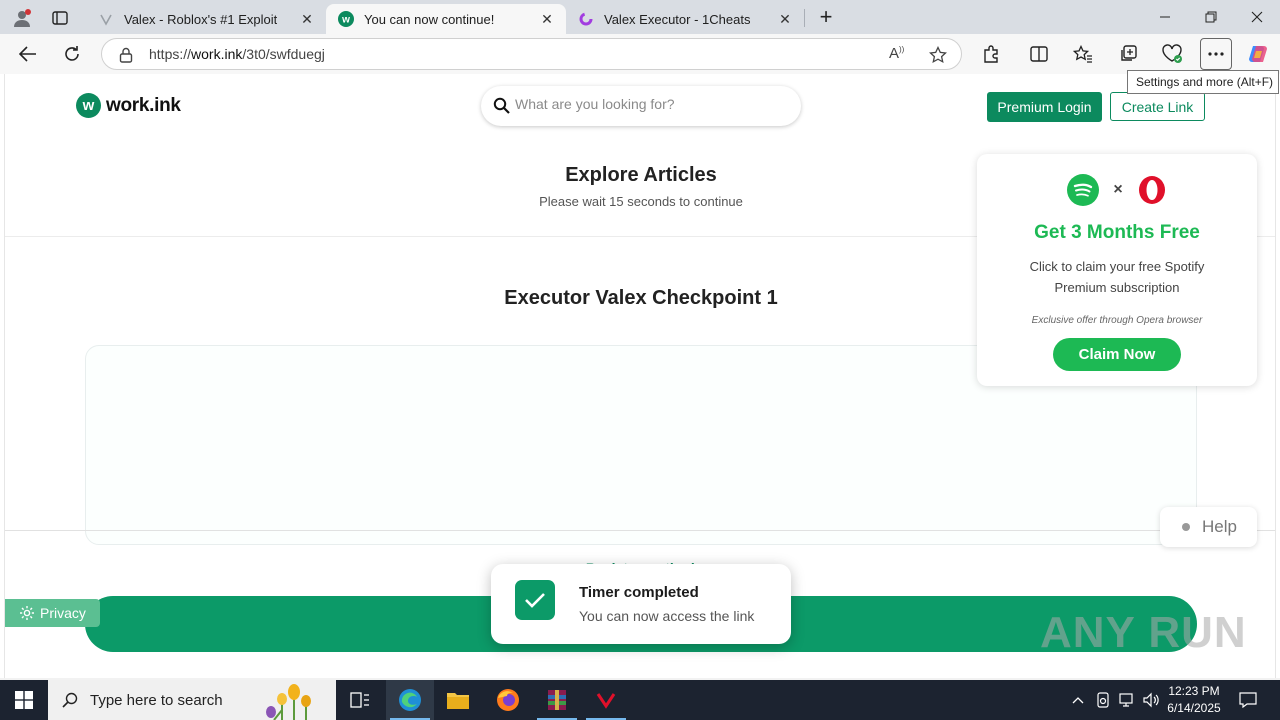 The image size is (1280, 720). I want to click on work-ink-logo: w work.ink, so click(128, 105).